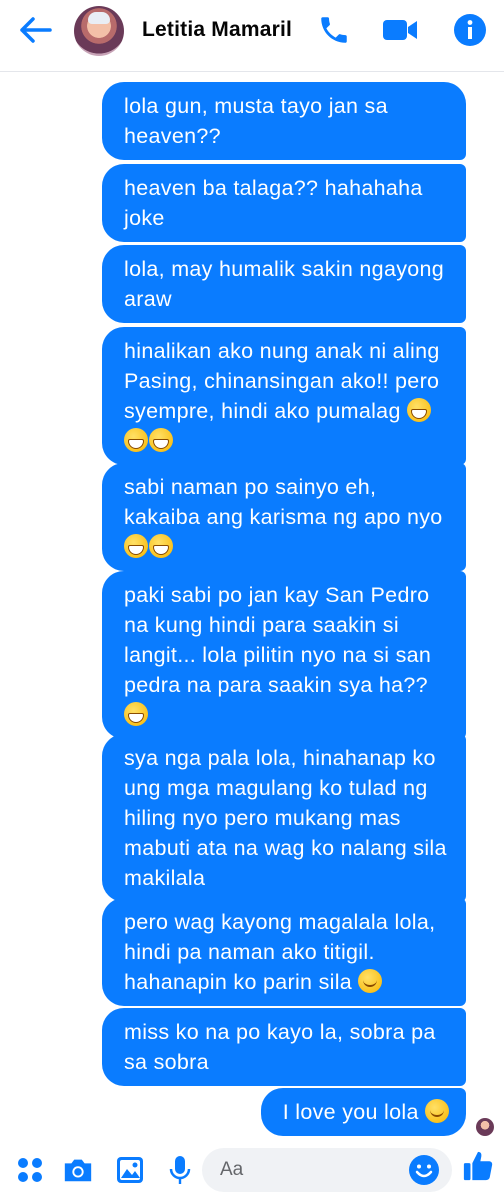  I want to click on message-bubble: lola gun, musta tayo jan sa heaven??, so click(284, 121).